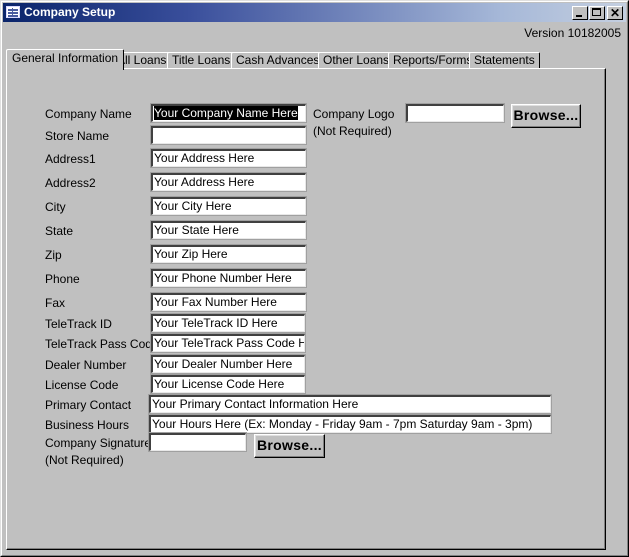  Describe the element at coordinates (228, 206) in the screenshot. I see `city-field: Your City Here` at that location.